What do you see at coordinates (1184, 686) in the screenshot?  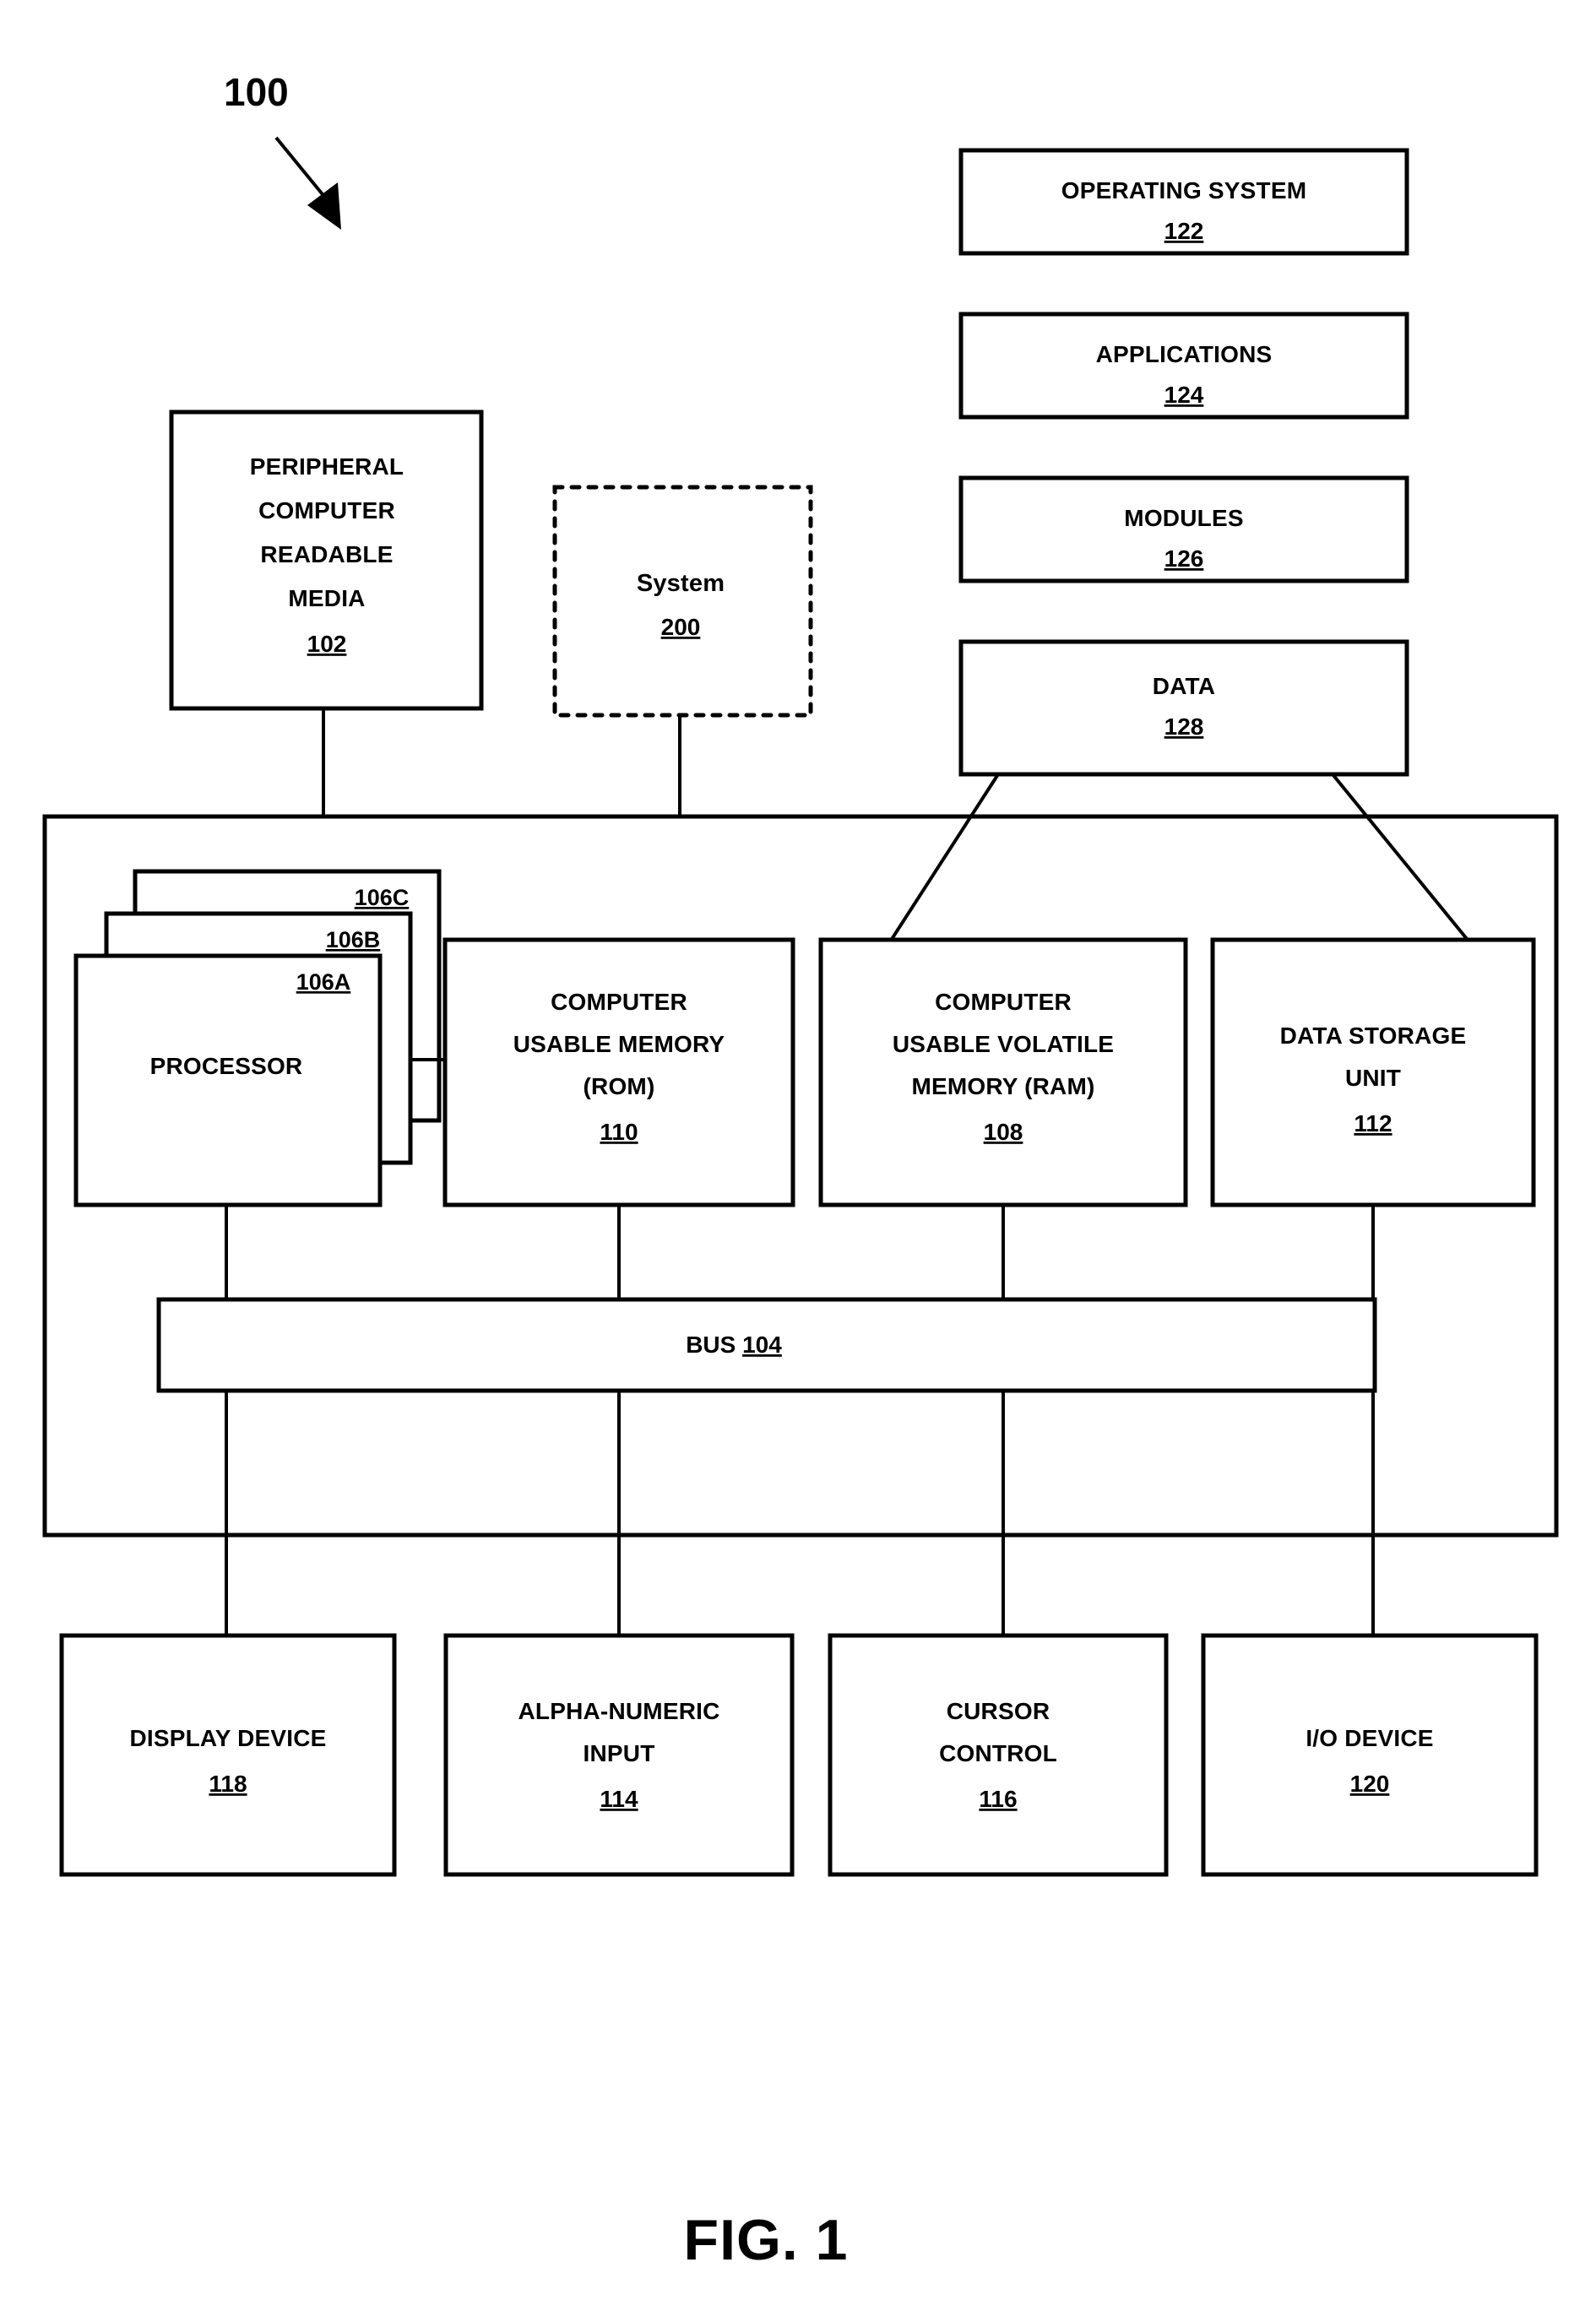 I see `data-label: DATA` at bounding box center [1184, 686].